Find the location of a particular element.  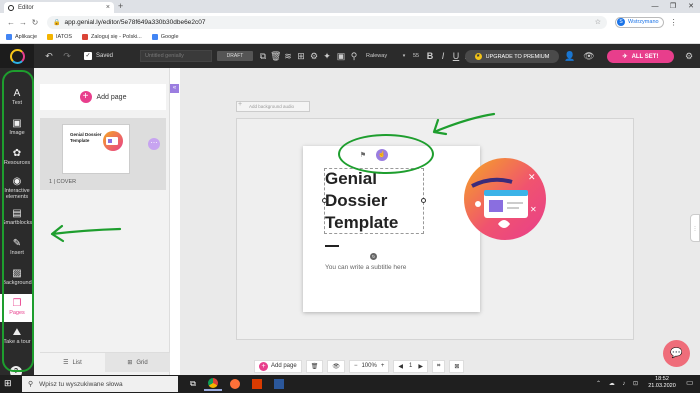

reload-icon: ↻ is located at coordinates (35, 22).